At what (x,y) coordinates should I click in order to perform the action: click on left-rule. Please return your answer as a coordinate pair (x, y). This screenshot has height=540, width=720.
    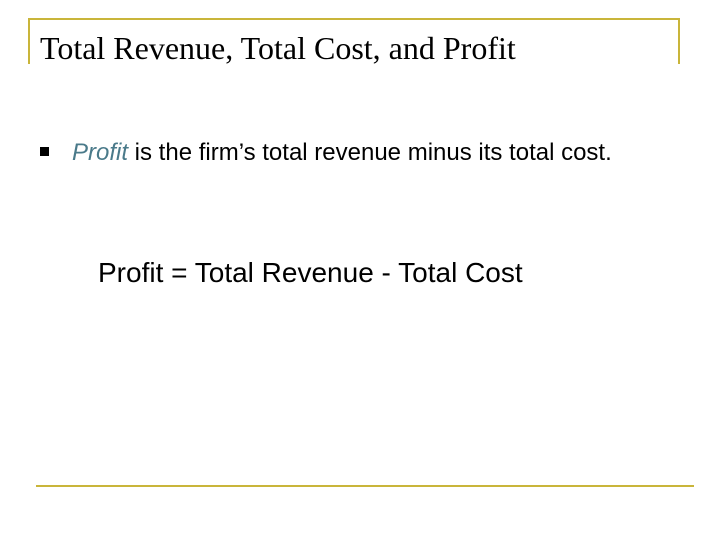
    Looking at the image, I should click on (29, 41).